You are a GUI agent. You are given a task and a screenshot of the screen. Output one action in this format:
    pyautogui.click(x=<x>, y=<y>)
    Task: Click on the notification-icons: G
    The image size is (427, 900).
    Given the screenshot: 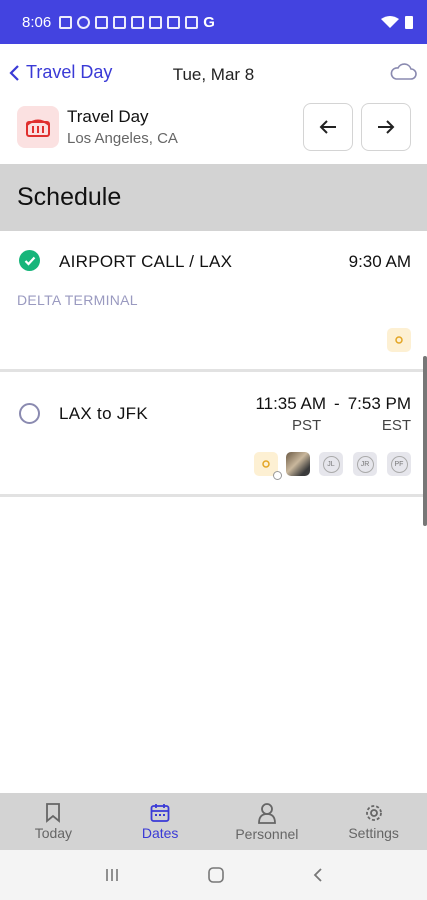 What is the action you would take?
    pyautogui.click(x=137, y=22)
    